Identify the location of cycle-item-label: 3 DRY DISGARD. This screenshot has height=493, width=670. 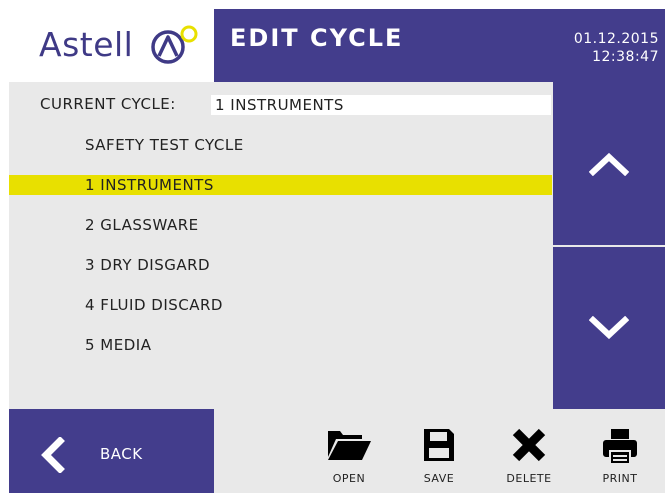
(148, 265).